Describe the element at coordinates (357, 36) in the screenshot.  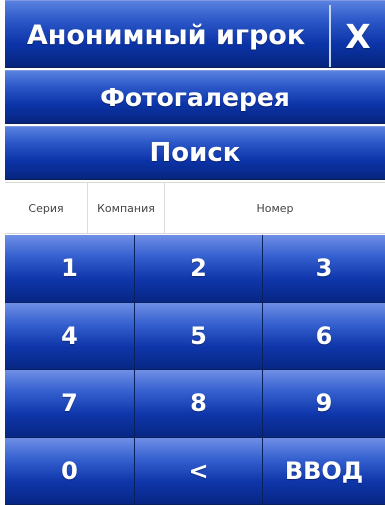
I see `close-button: X` at that location.